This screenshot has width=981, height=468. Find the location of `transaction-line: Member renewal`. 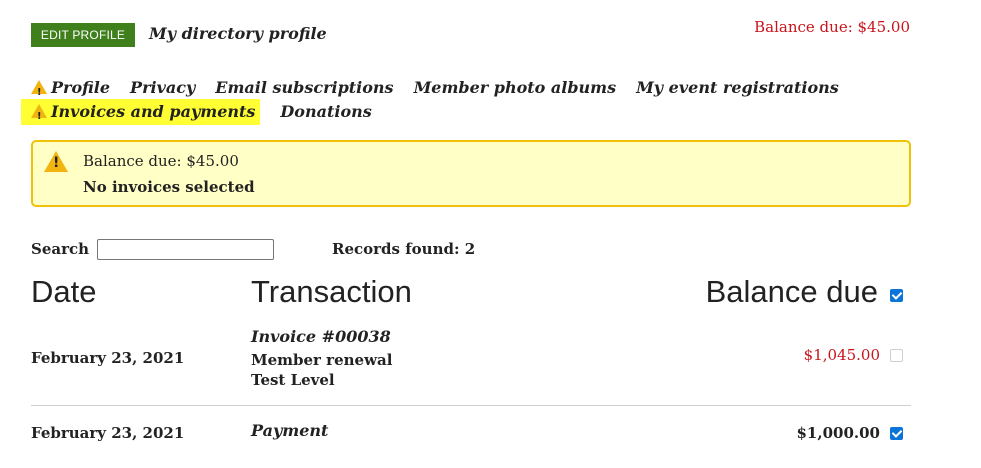

transaction-line: Member renewal is located at coordinates (322, 360).